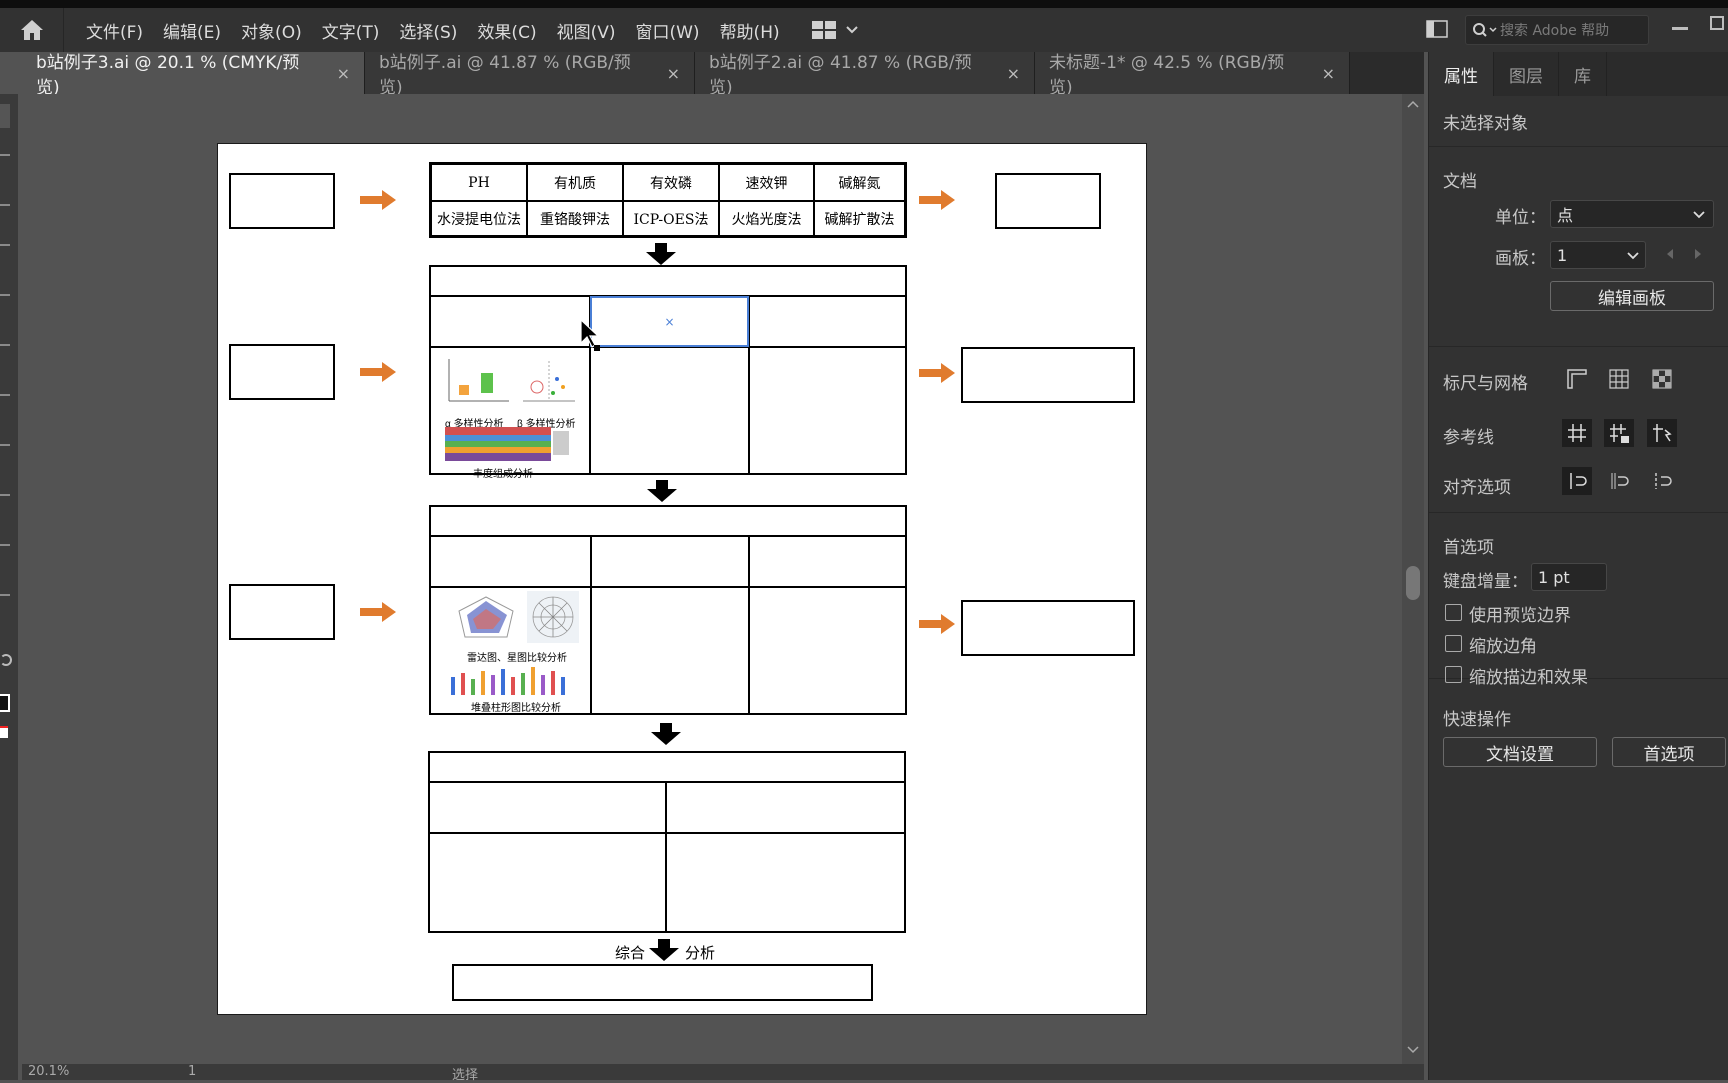 The image size is (1728, 1083). What do you see at coordinates (1669, 752) in the screenshot?
I see `preferences-button: 首选项` at bounding box center [1669, 752].